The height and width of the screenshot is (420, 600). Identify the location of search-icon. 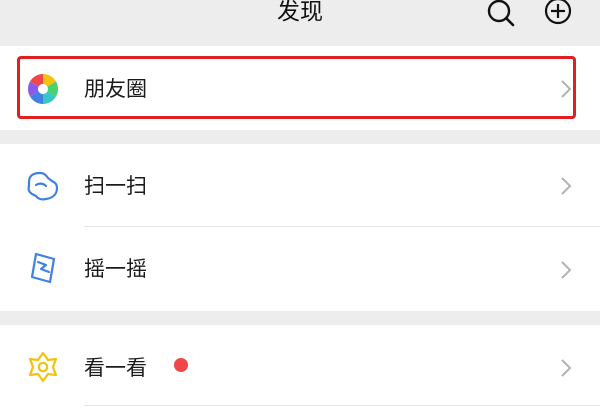
(501, 14).